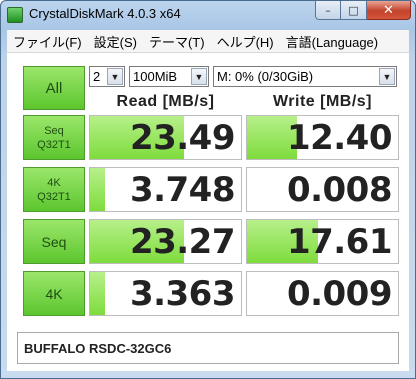  I want to click on minimize-button: –, so click(328, 10).